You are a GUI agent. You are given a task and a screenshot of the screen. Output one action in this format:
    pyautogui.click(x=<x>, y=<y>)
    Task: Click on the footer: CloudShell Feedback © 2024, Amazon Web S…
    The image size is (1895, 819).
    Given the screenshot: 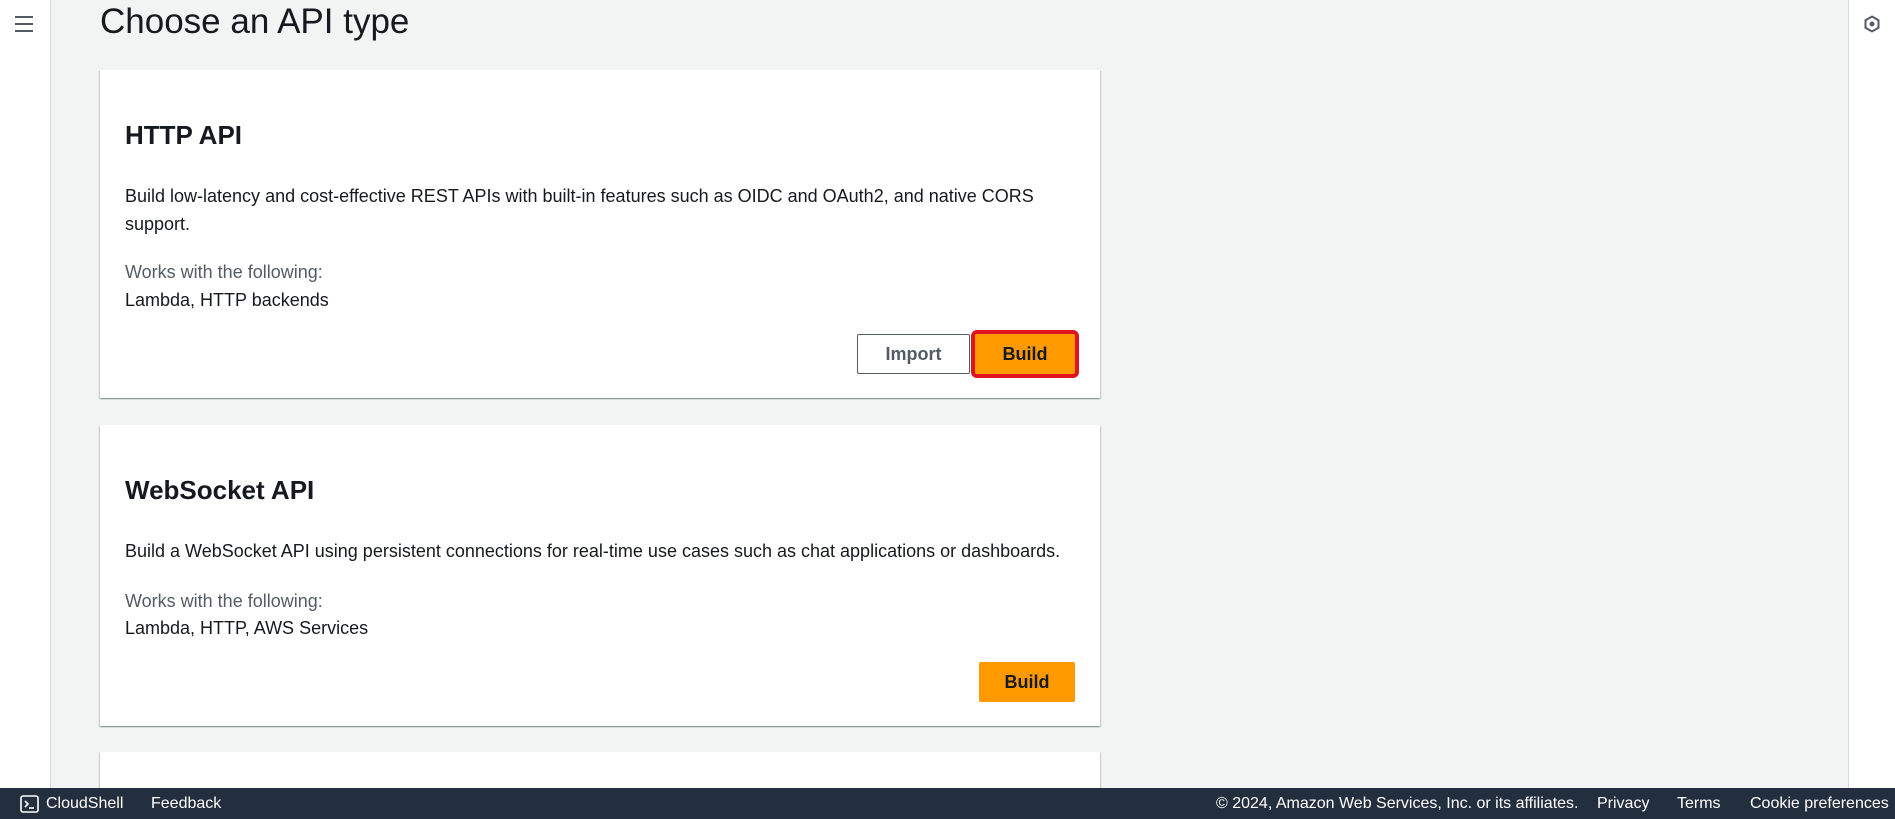 What is the action you would take?
    pyautogui.click(x=947, y=803)
    